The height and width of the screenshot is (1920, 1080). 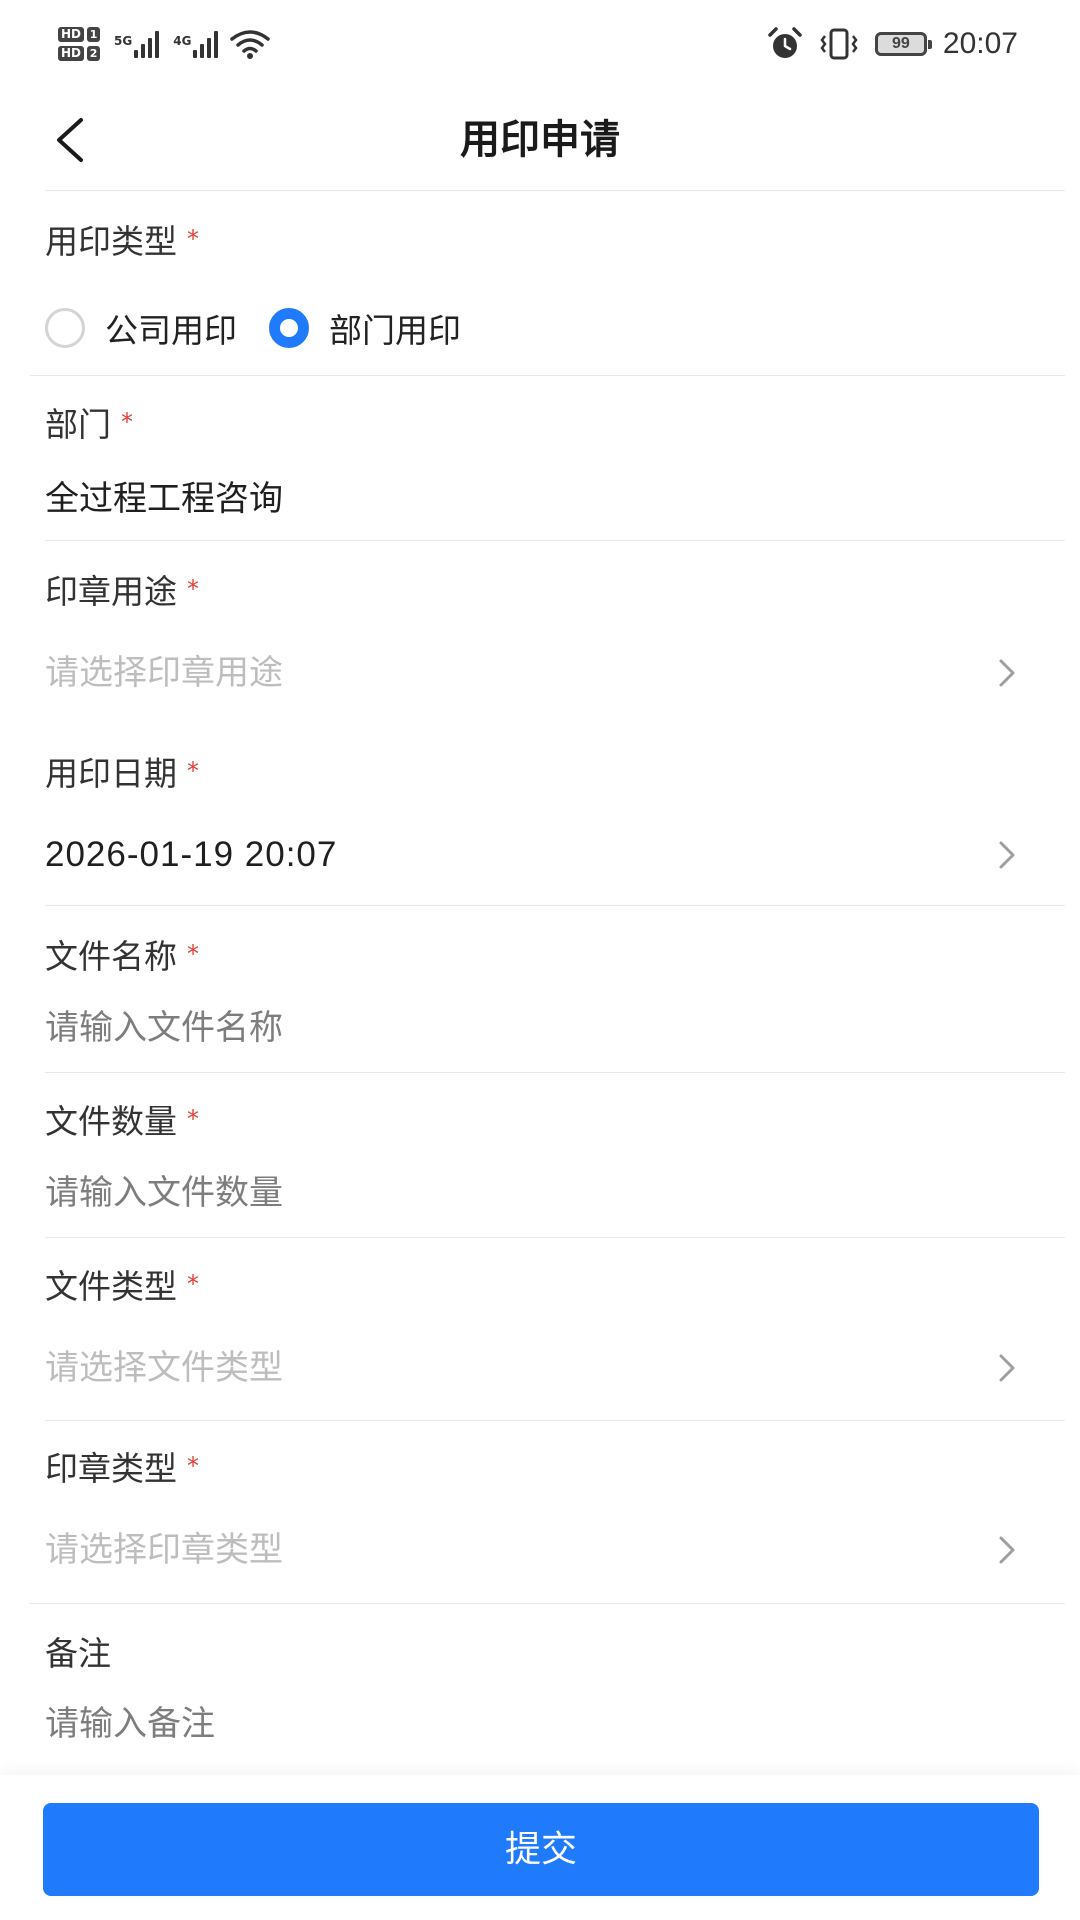 I want to click on sim-2-badge: 2, so click(x=94, y=53).